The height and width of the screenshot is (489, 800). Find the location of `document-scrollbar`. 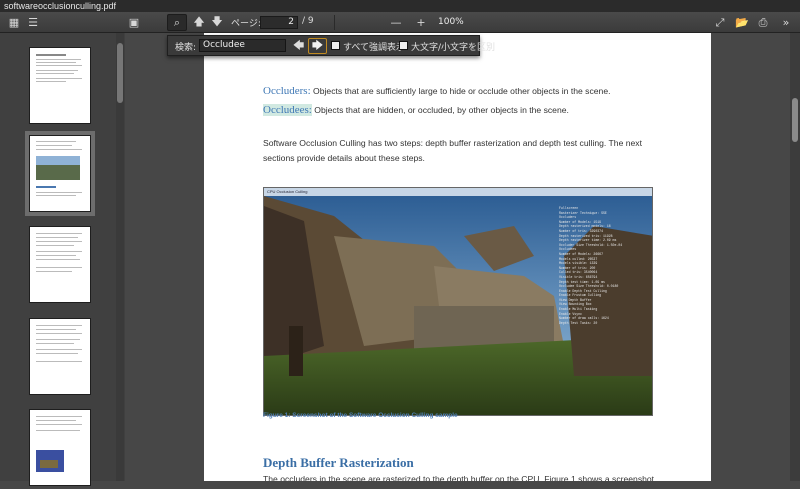

document-scrollbar is located at coordinates (795, 257).